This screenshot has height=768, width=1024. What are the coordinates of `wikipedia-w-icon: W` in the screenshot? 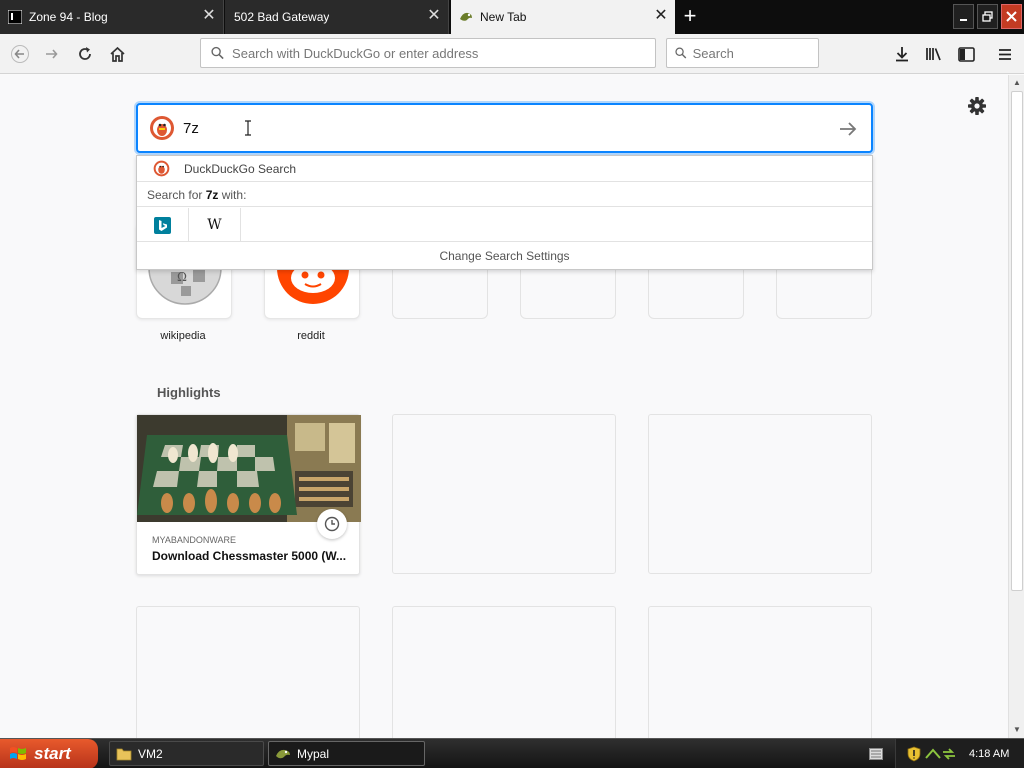 It's located at (214, 225).